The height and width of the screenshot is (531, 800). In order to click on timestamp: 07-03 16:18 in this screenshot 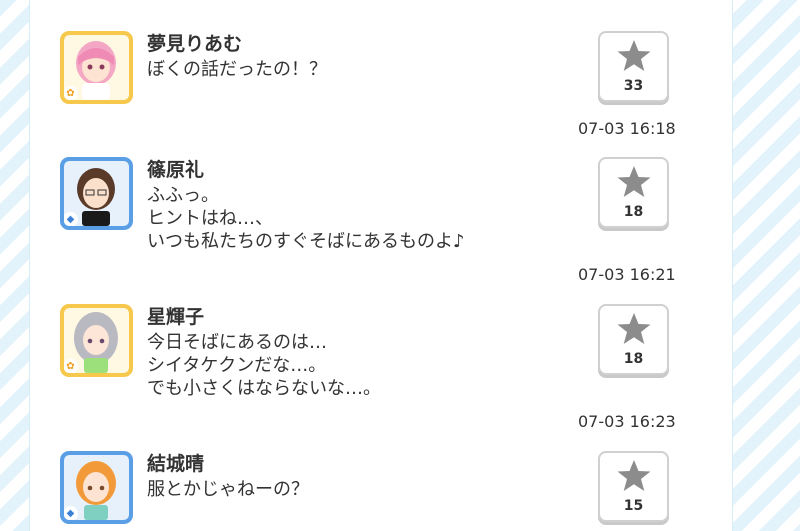, I will do `click(627, 128)`.